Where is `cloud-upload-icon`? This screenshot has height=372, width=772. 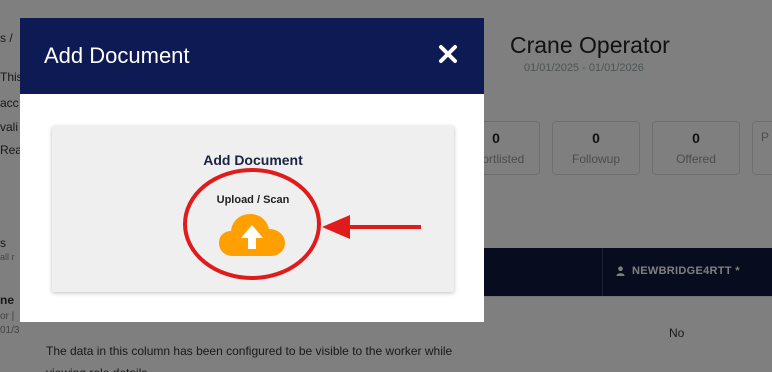 cloud-upload-icon is located at coordinates (252, 235).